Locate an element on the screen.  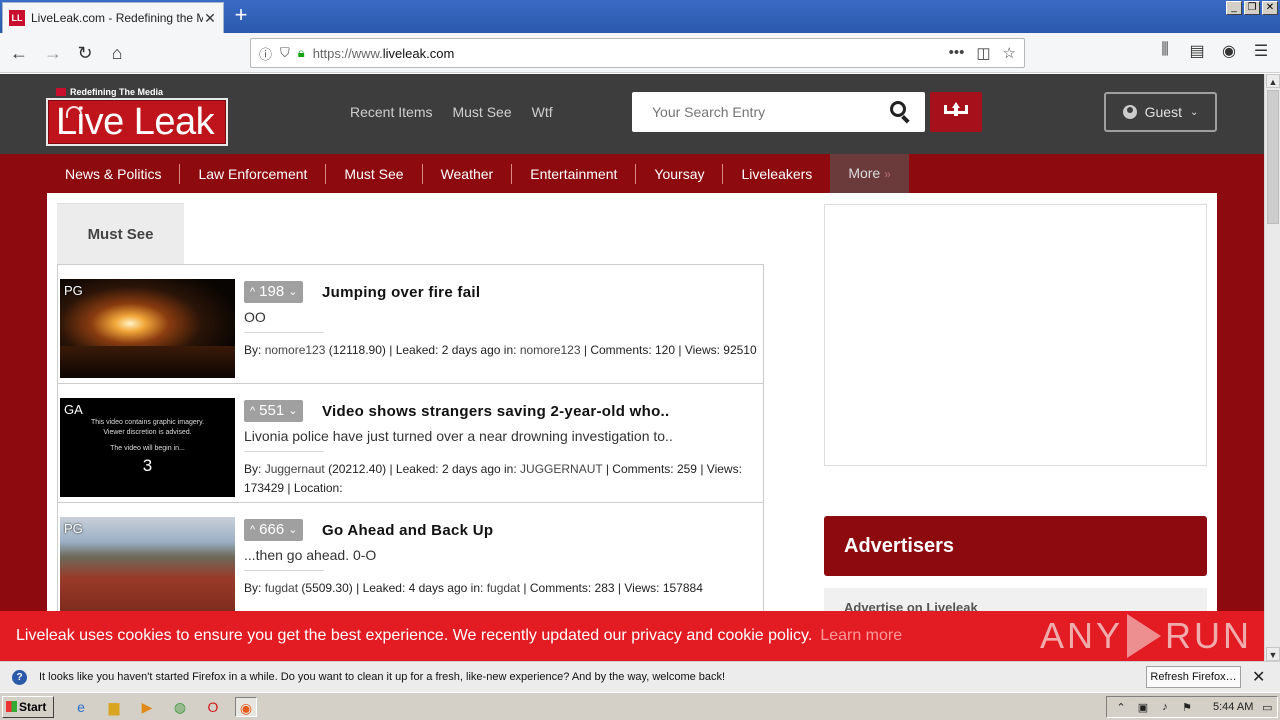
guest-label: Guest is located at coordinates (1163, 112).